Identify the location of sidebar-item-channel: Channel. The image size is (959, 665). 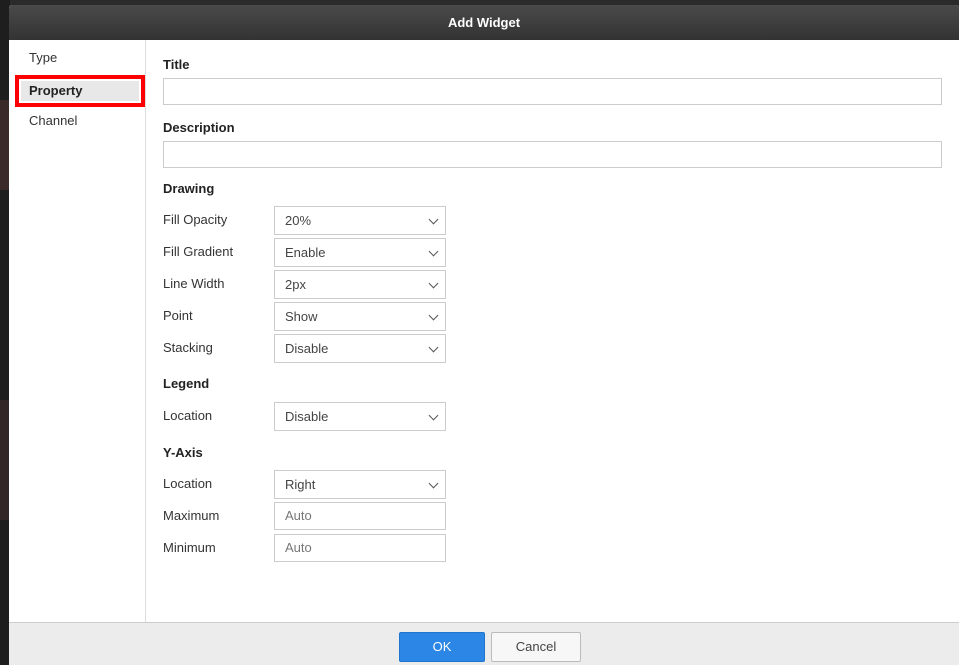
(80, 121).